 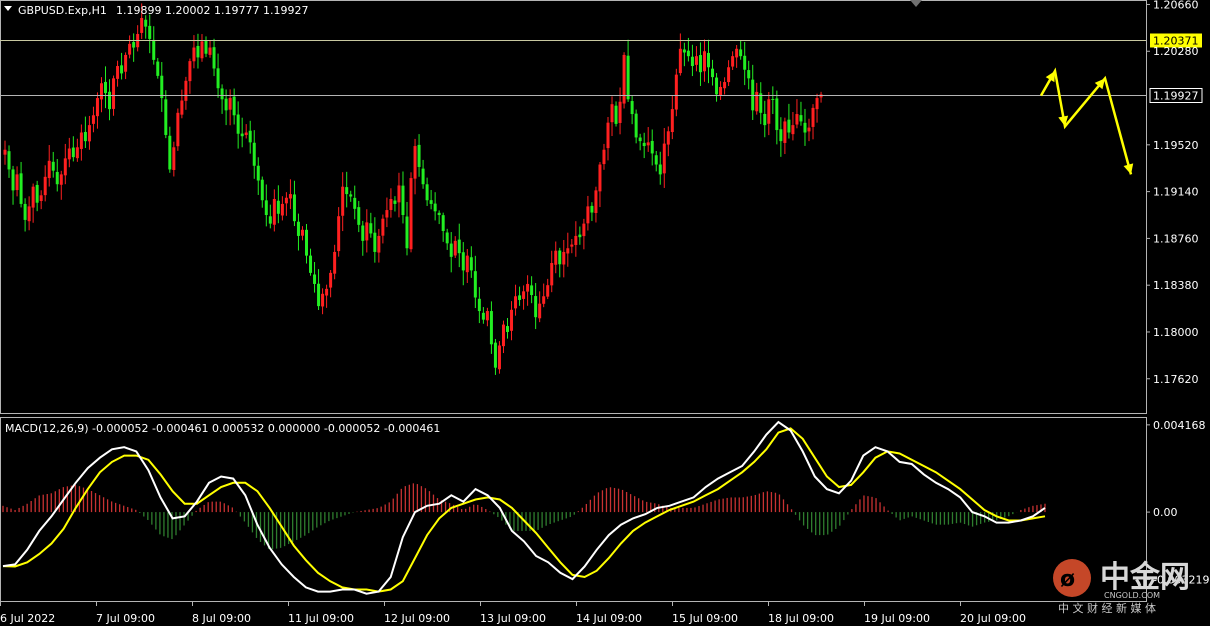 I want to click on time-axis-label: 8 Jul 09:00, so click(x=221, y=618).